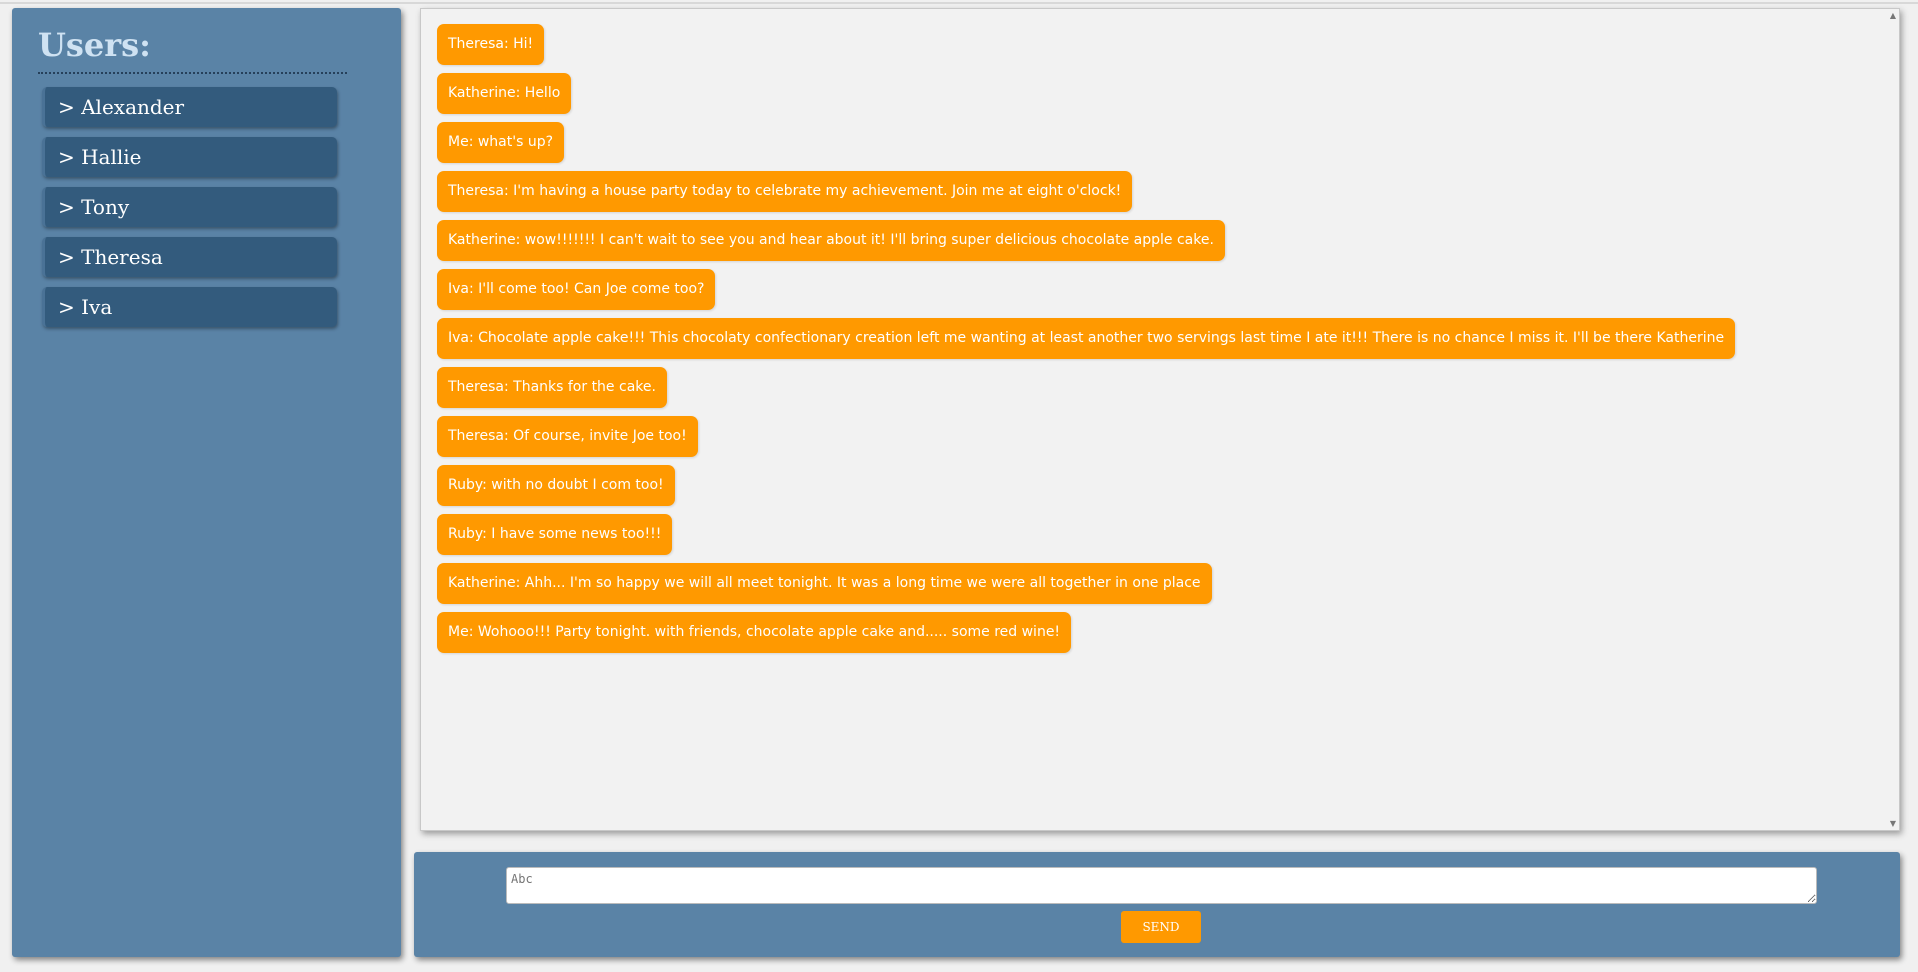 This screenshot has height=972, width=1918. Describe the element at coordinates (189, 257) in the screenshot. I see `user-item-theresa: > Theresa` at that location.